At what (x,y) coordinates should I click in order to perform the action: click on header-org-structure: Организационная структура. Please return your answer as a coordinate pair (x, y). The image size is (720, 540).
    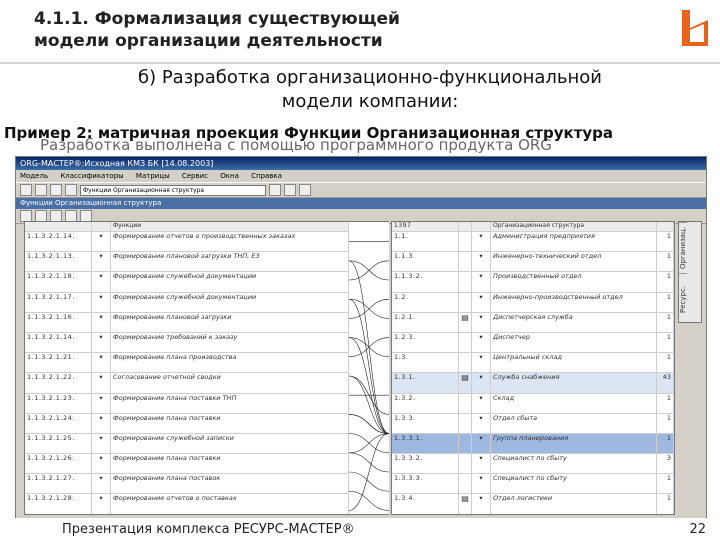
    Looking at the image, I should click on (573, 227).